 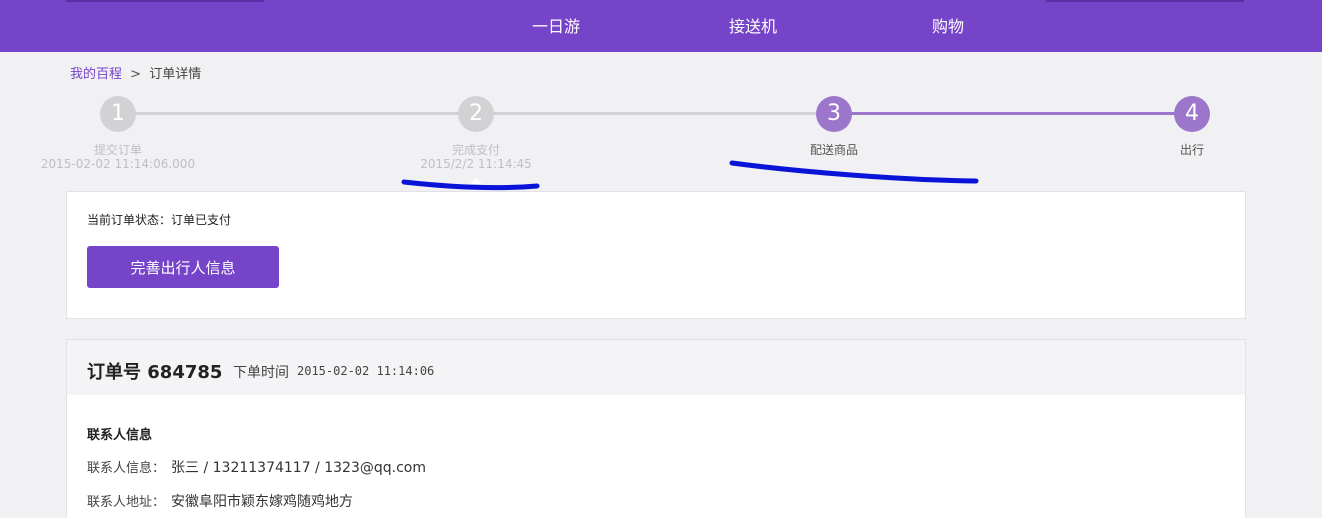 I want to click on breadcrumb: 我的百程 > 订单详情, so click(x=135, y=75).